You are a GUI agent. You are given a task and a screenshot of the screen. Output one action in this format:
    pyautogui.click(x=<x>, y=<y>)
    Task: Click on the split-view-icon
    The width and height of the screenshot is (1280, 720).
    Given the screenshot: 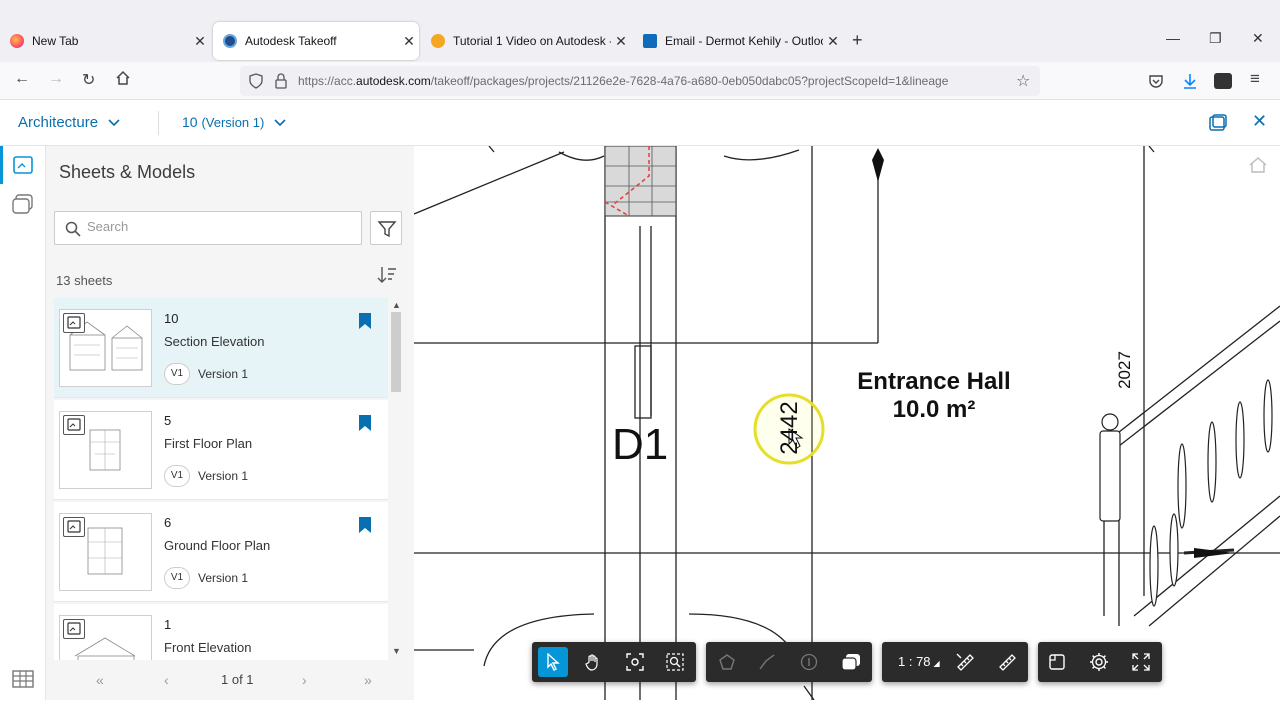 What is the action you would take?
    pyautogui.click(x=1218, y=123)
    